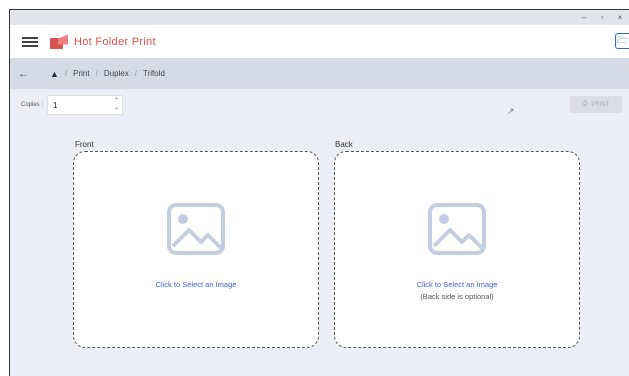 The width and height of the screenshot is (629, 376). Describe the element at coordinates (81, 73) in the screenshot. I see `breadcrumb-item-print: Print` at that location.